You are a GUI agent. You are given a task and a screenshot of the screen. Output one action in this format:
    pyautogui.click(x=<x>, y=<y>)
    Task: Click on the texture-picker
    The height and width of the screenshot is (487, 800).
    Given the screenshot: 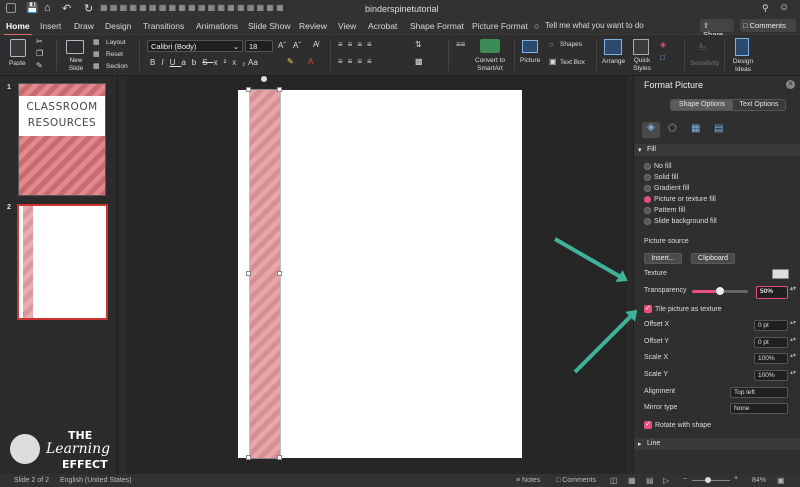 What is the action you would take?
    pyautogui.click(x=780, y=274)
    